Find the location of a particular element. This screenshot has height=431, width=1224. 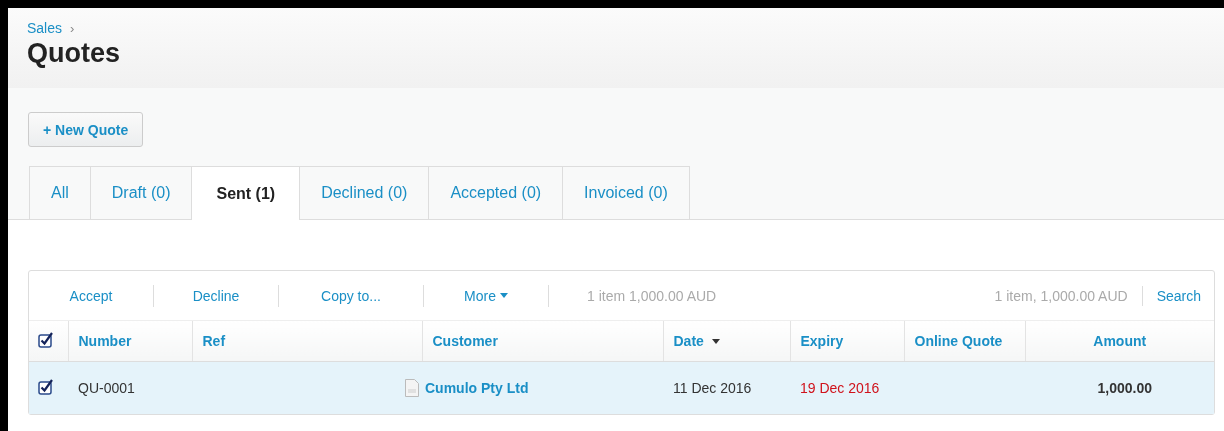

tab: Invoiced (0) is located at coordinates (626, 192).